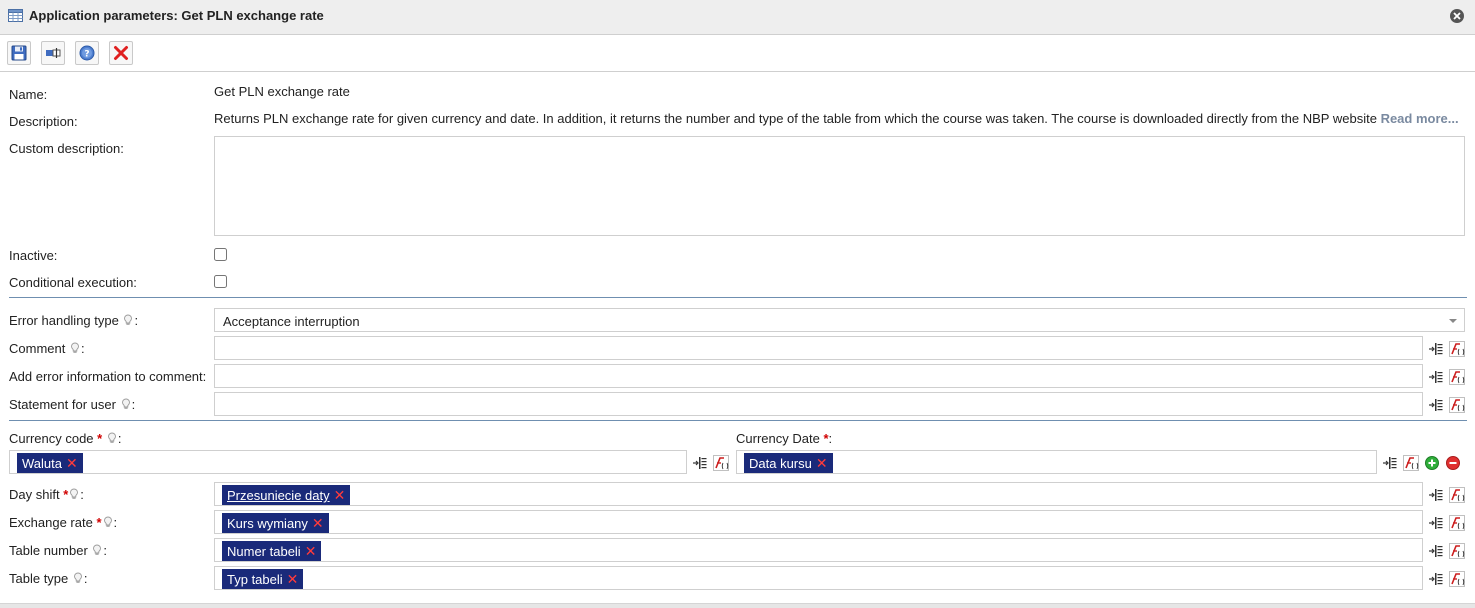  What do you see at coordinates (818, 550) in the screenshot?
I see `table-number-input: Numer tabeli ✕` at bounding box center [818, 550].